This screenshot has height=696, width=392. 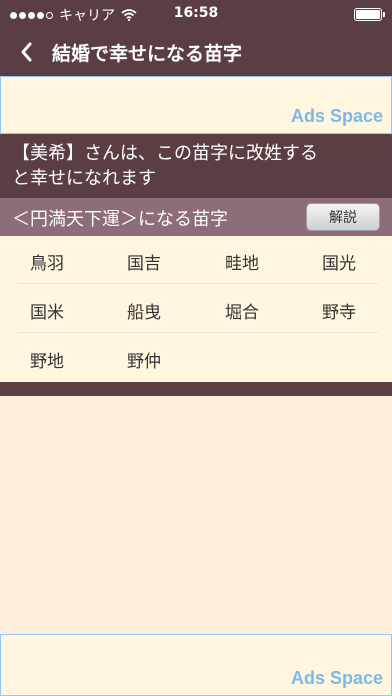 I want to click on status-bar: キャリア 16:58, so click(x=196, y=14).